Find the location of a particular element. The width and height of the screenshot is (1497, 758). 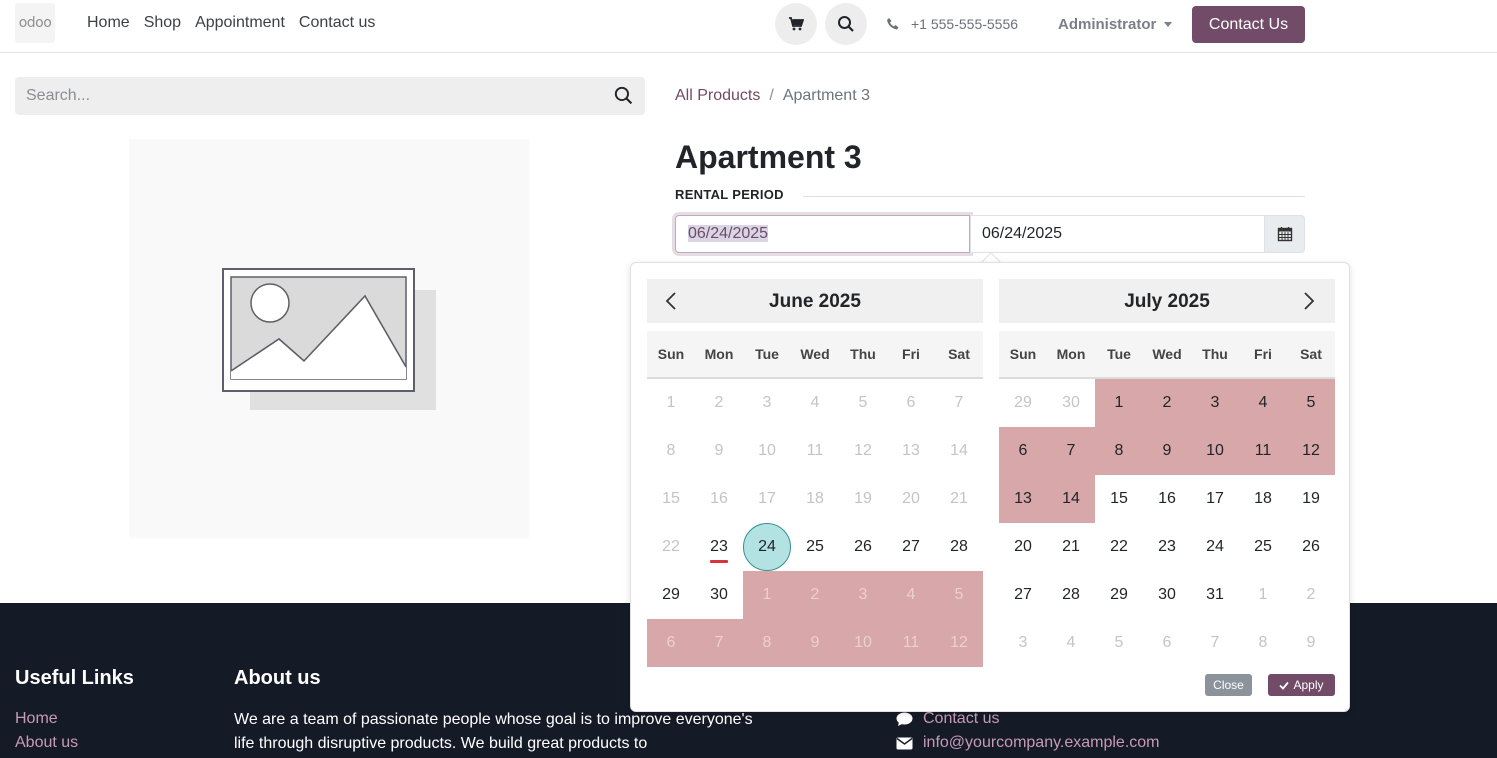

footer-link-about: About us is located at coordinates (46, 743).